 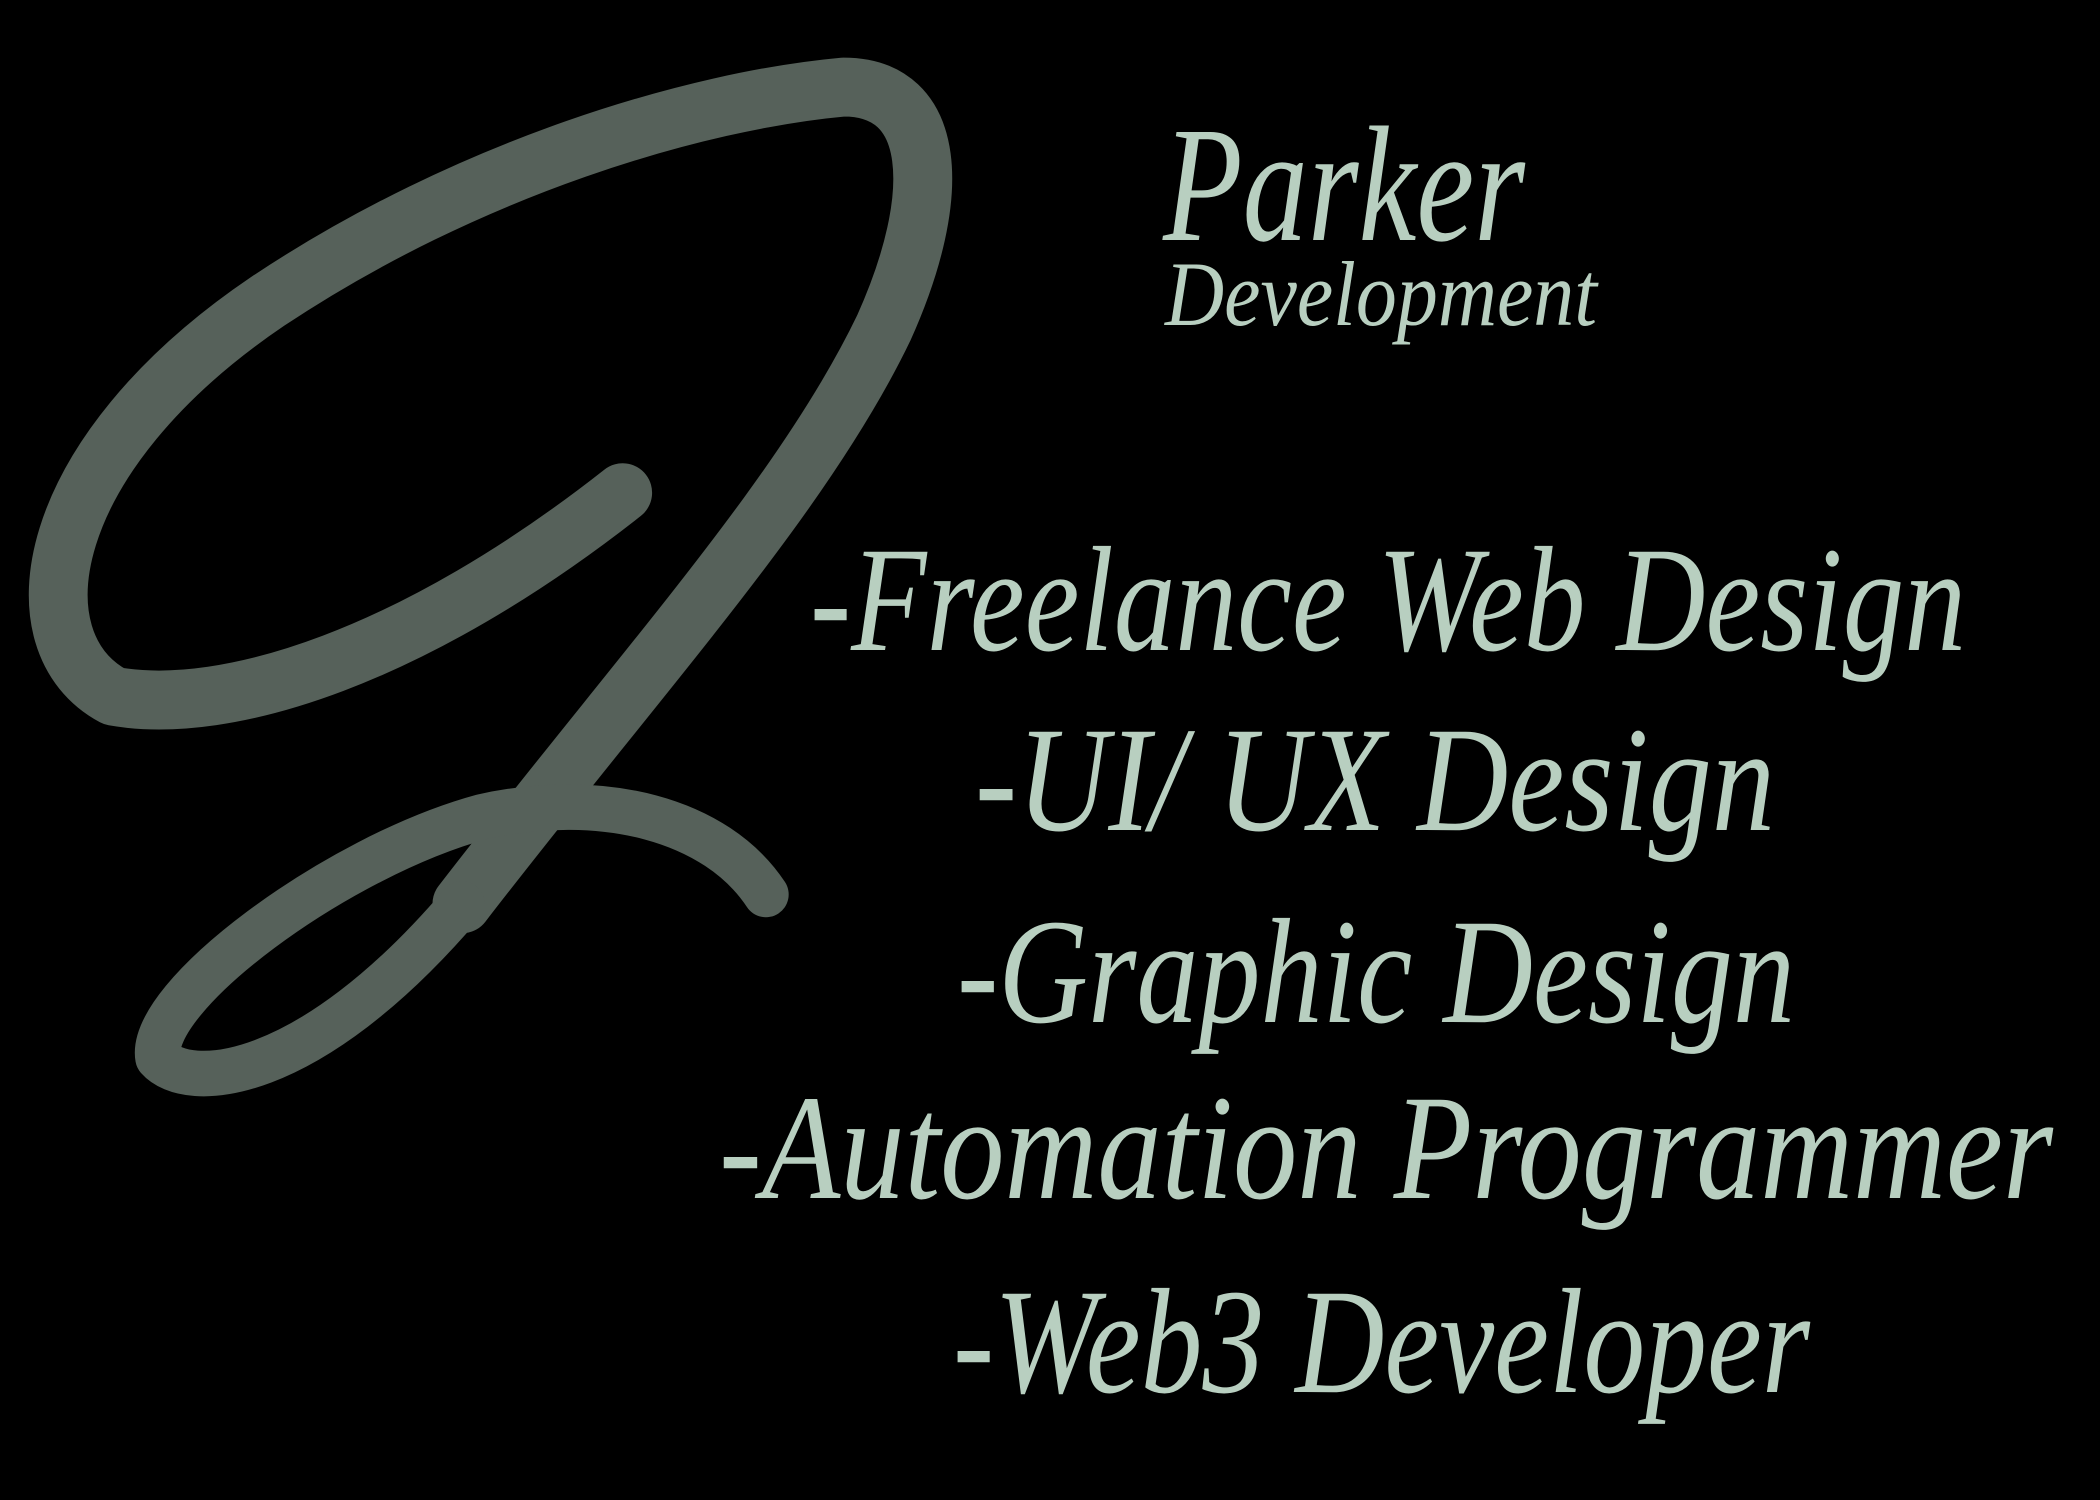 What do you see at coordinates (1382, 1342) in the screenshot?
I see `service-item: -Web3 Developer` at bounding box center [1382, 1342].